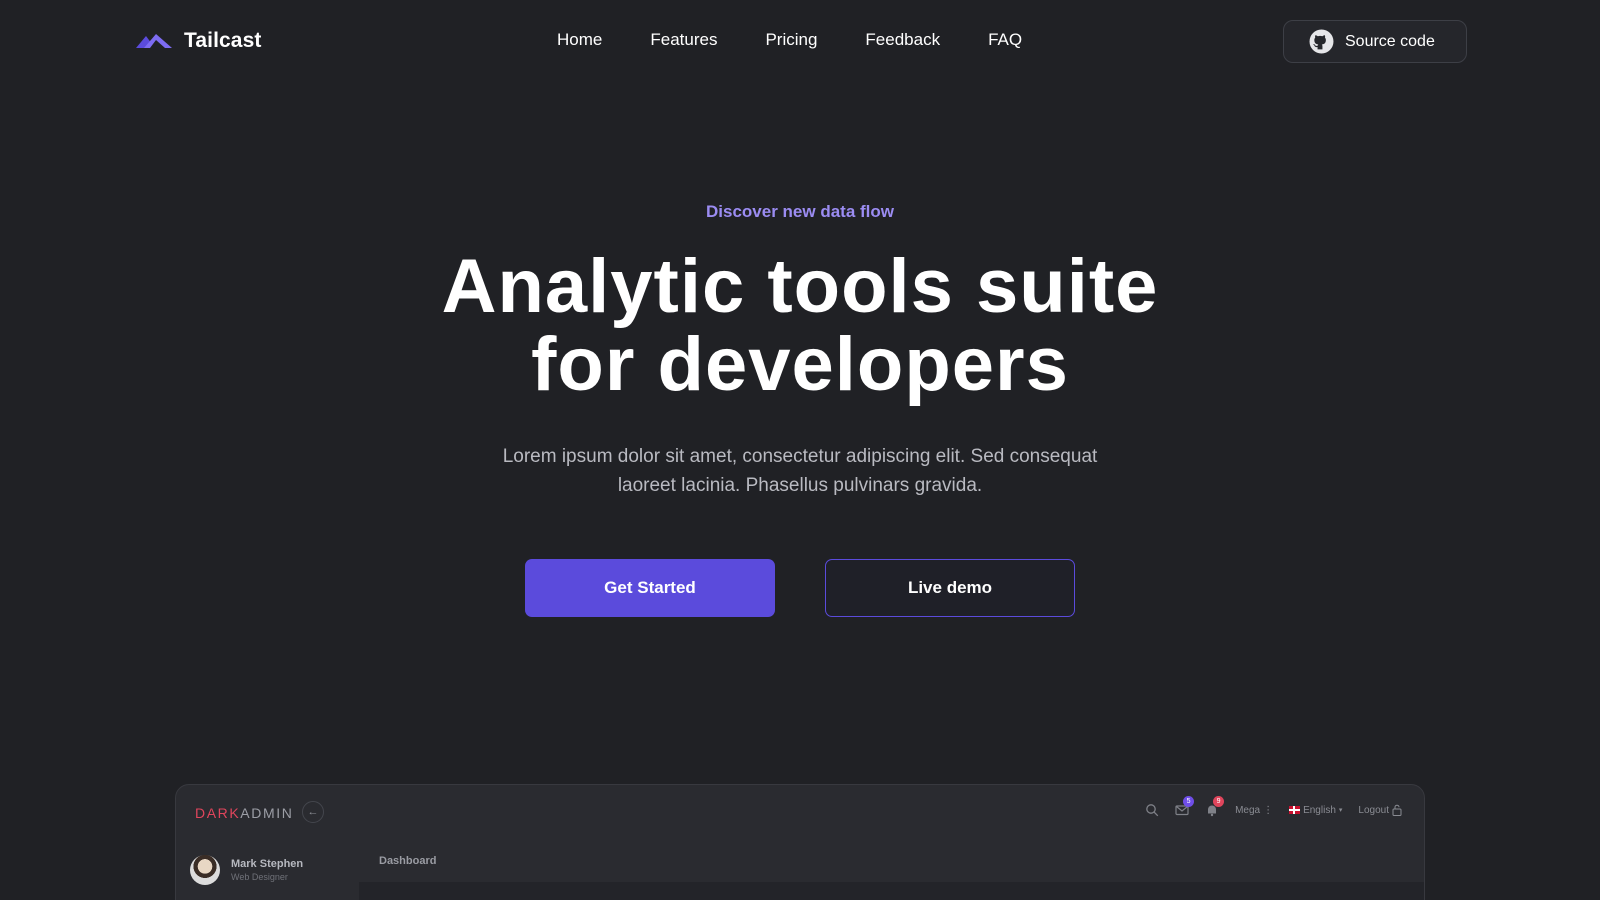  I want to click on live-demo-button: Live demo, so click(950, 588).